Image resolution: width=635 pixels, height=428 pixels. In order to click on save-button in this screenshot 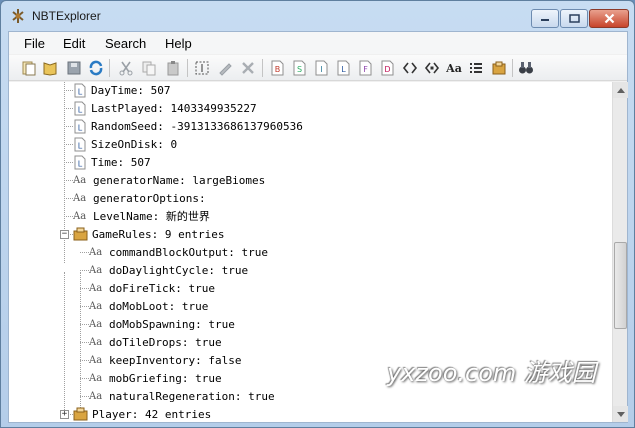, I will do `click(74, 68)`.